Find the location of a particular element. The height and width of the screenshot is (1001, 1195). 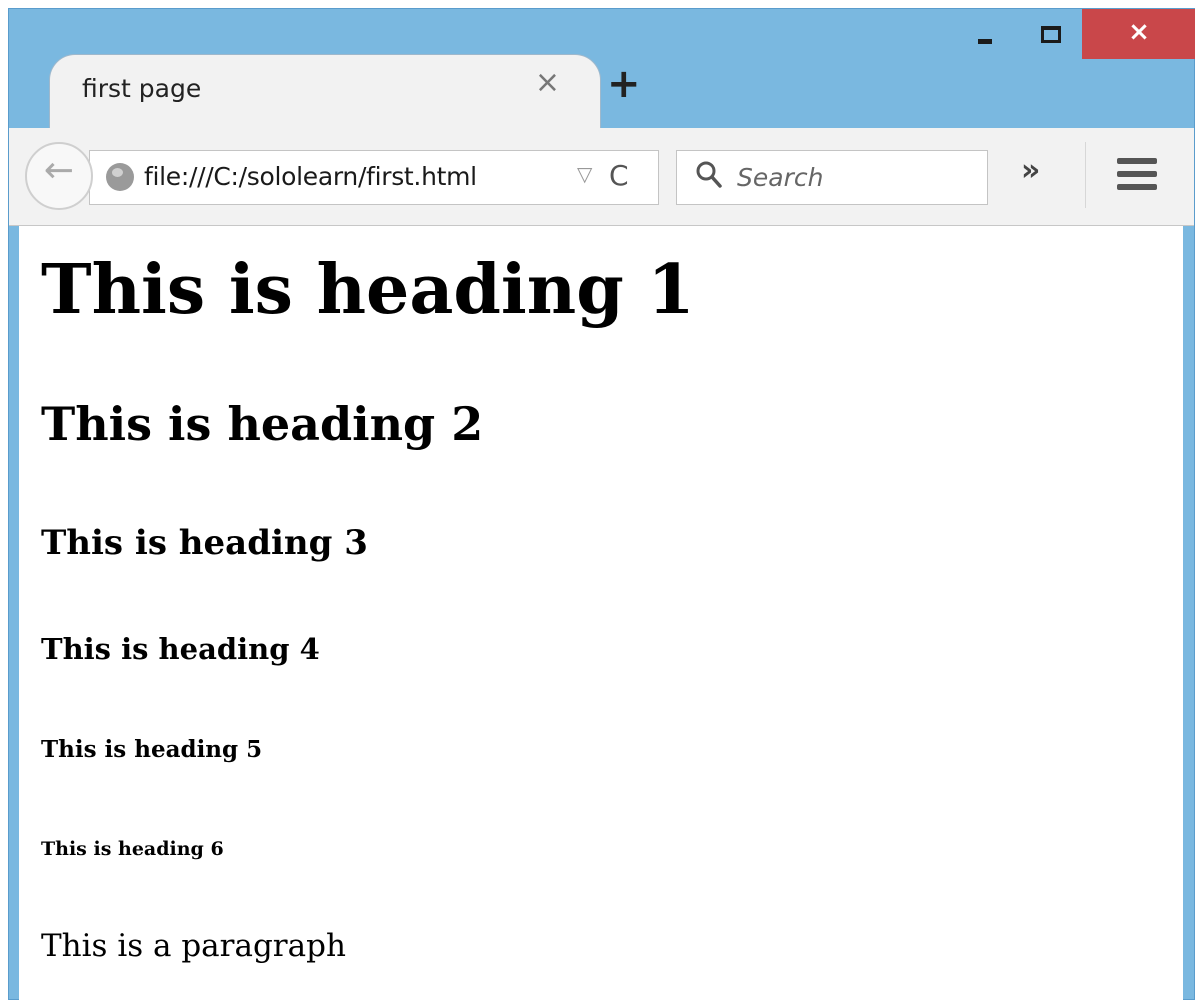

maximize-button is located at coordinates (1049, 35).